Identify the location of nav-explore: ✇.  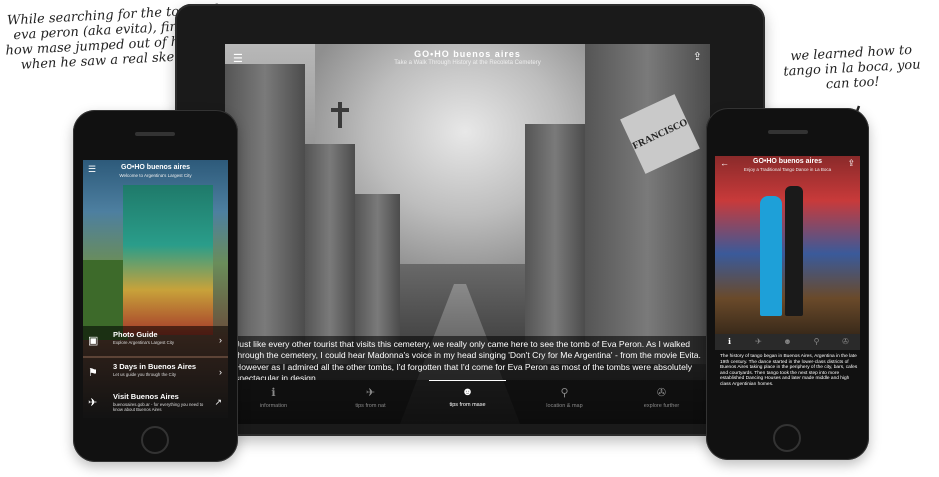
(845, 342).